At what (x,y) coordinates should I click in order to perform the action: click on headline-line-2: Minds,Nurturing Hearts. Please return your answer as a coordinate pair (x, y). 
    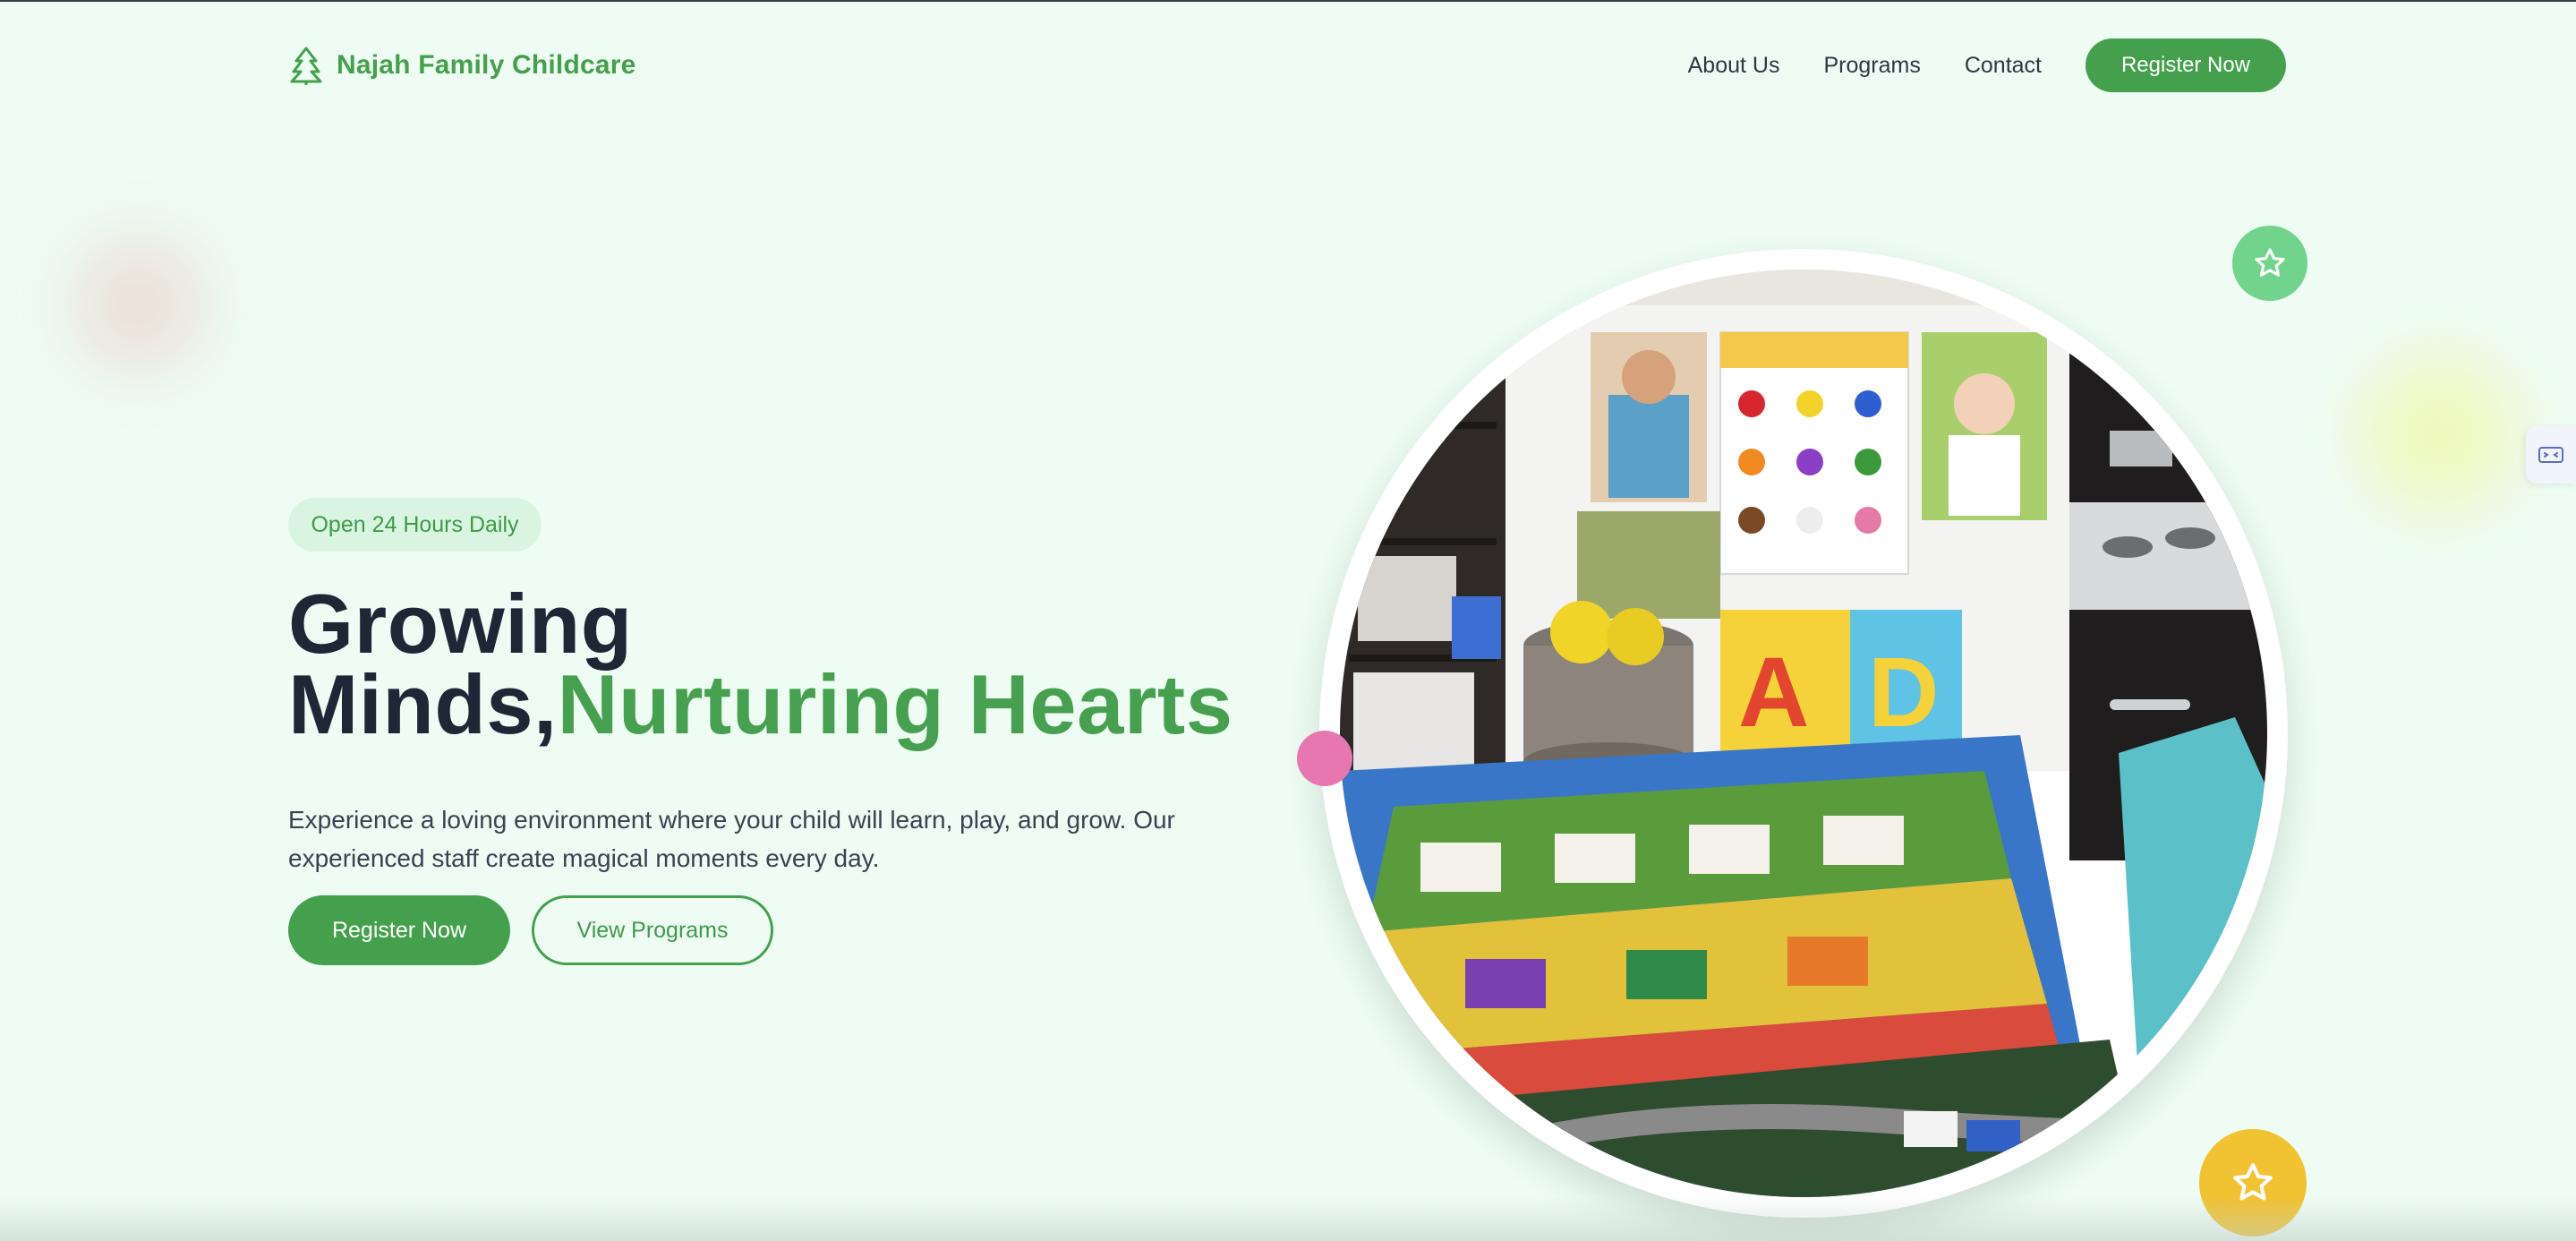
    Looking at the image, I should click on (780, 705).